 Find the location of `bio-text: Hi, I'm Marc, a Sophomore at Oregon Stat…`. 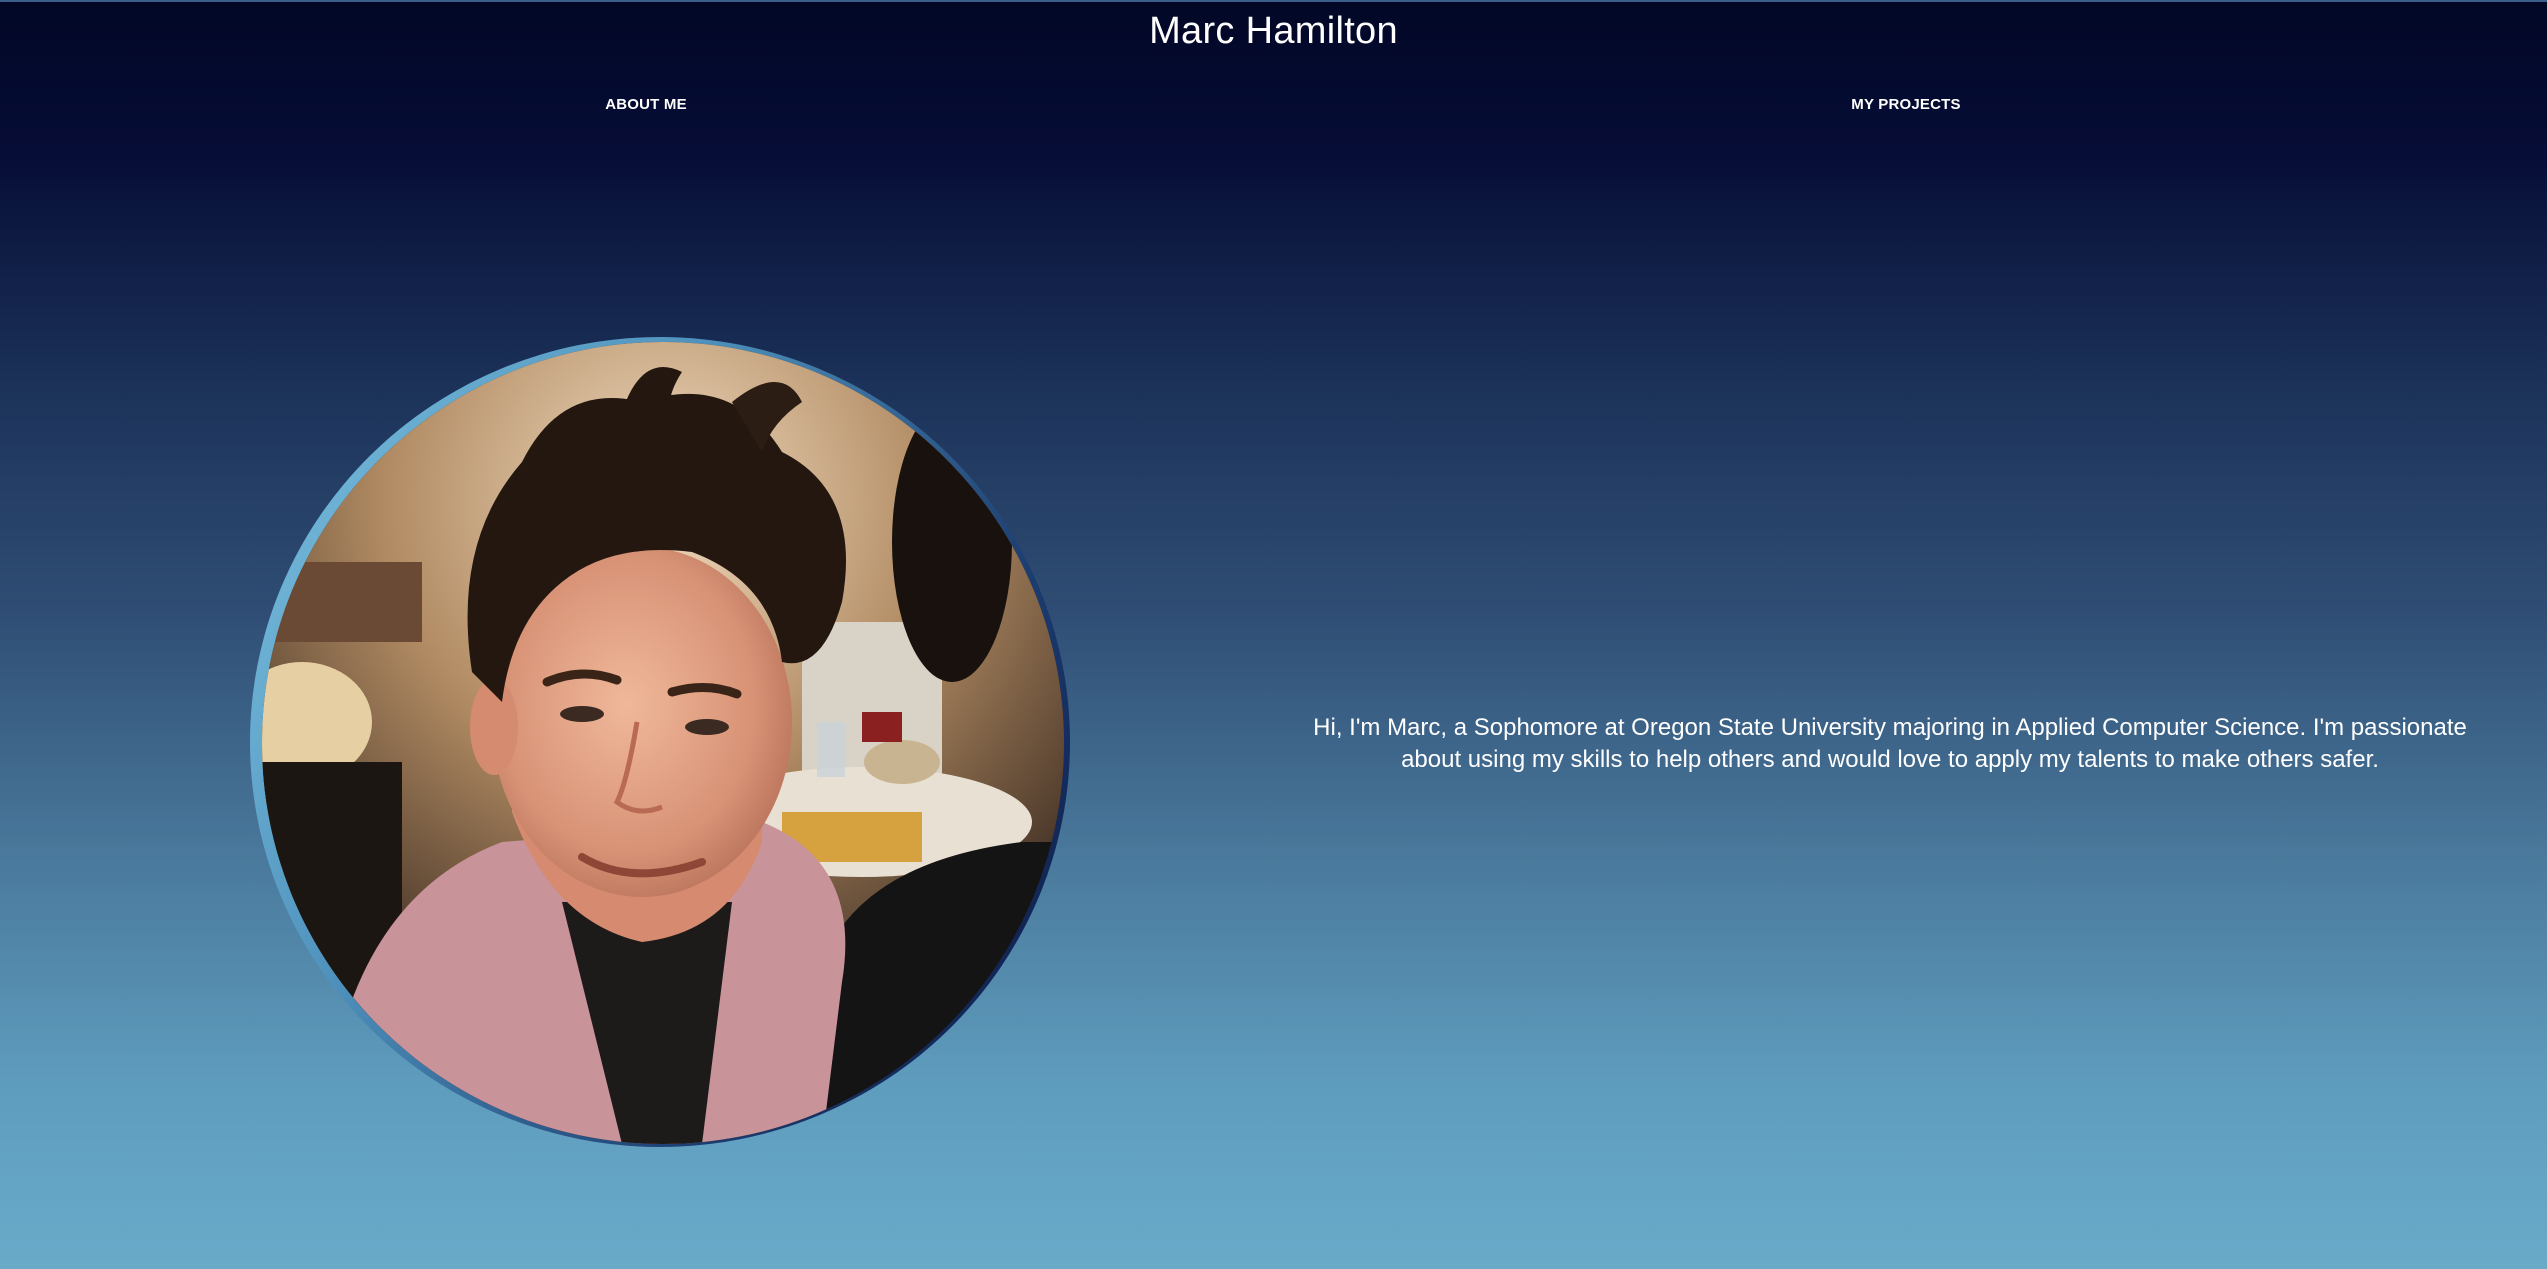

bio-text: Hi, I'm Marc, a Sophomore at Oregon Stat… is located at coordinates (1890, 743).